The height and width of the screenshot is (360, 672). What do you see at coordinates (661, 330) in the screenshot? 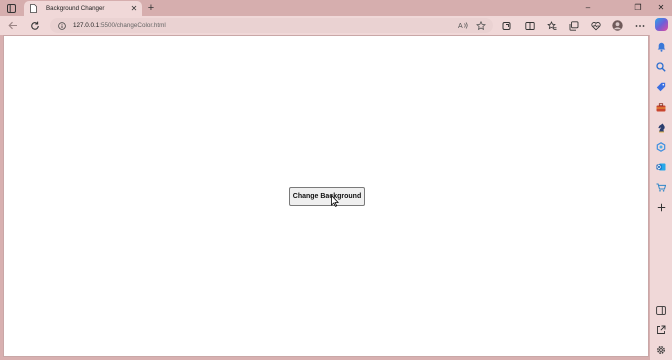
I see `external-link-icon` at bounding box center [661, 330].